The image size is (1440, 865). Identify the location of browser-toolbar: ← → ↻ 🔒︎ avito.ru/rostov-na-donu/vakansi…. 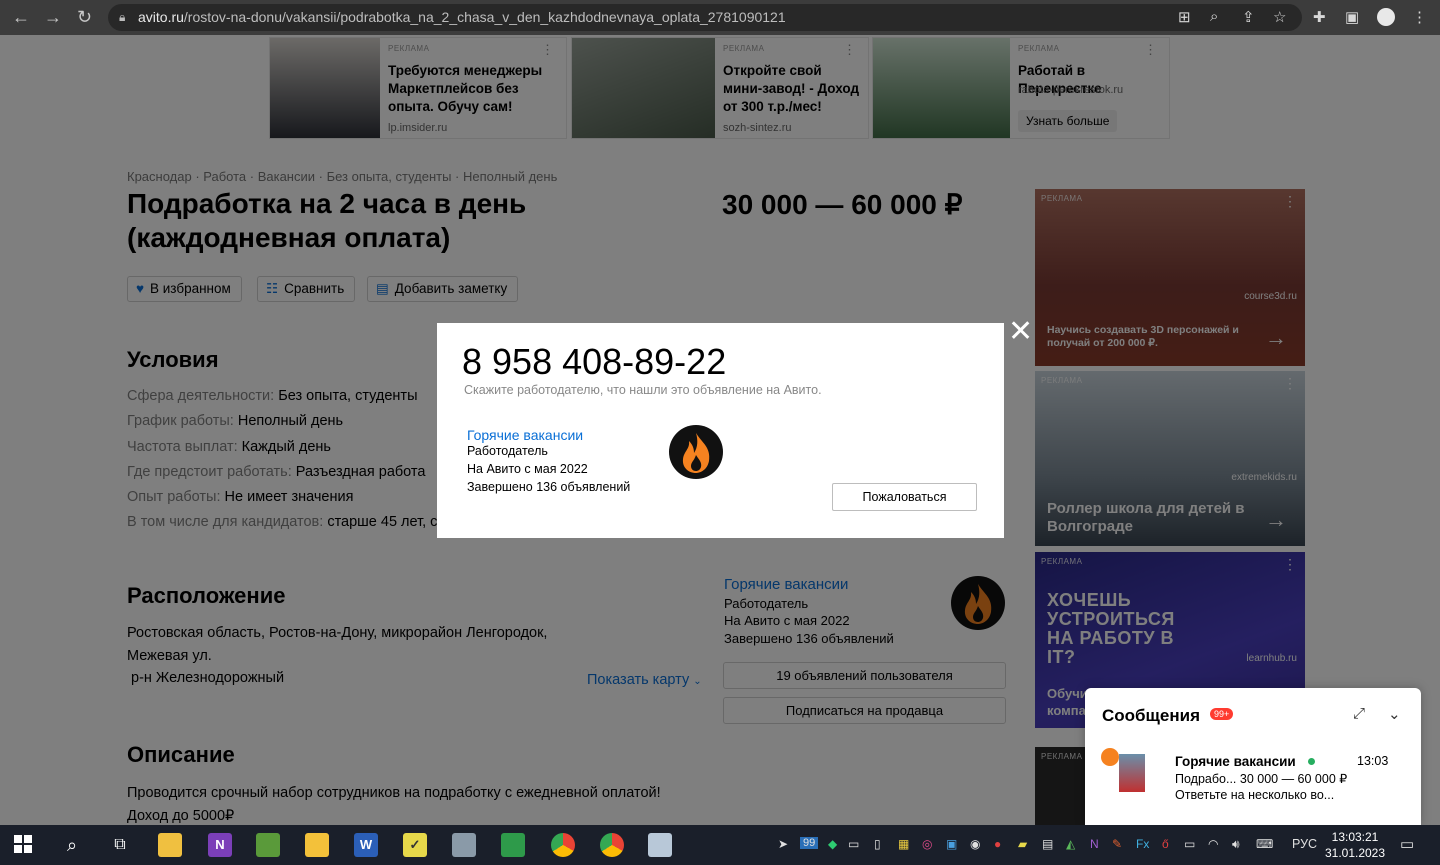
(720, 17).